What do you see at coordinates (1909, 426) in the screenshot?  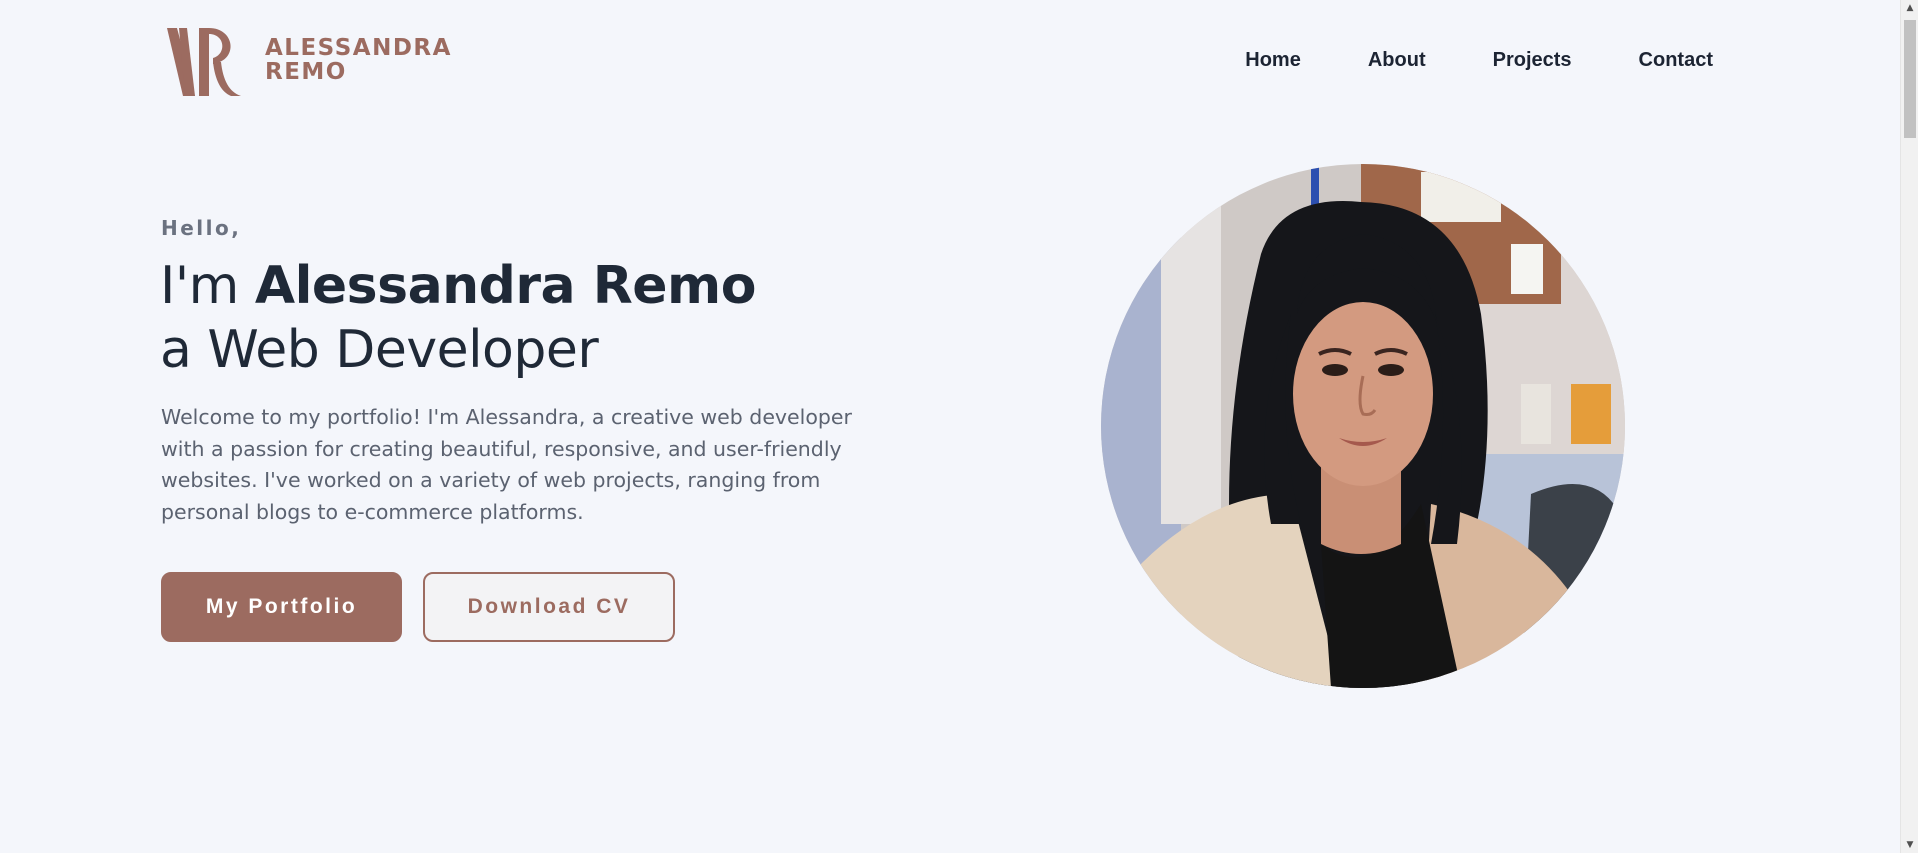 I see `page-scrollbar: ▲ ▼` at bounding box center [1909, 426].